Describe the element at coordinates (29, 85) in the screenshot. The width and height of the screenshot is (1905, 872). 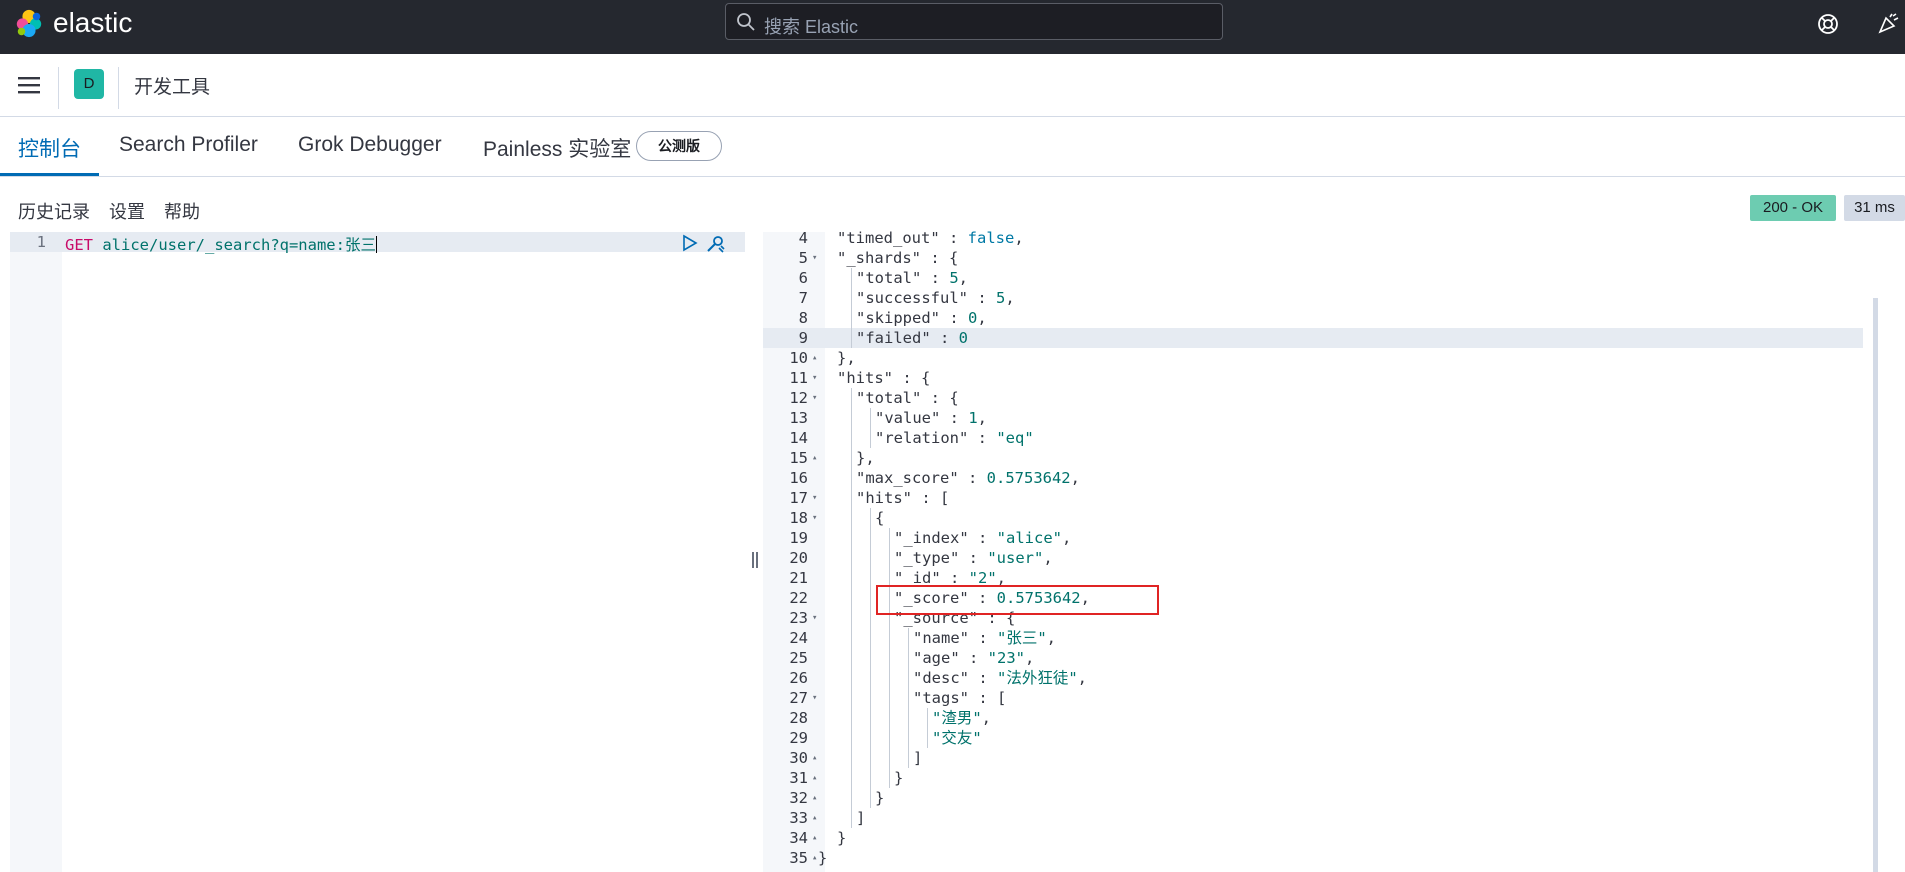
I see `menu-hamburger-icon` at that location.